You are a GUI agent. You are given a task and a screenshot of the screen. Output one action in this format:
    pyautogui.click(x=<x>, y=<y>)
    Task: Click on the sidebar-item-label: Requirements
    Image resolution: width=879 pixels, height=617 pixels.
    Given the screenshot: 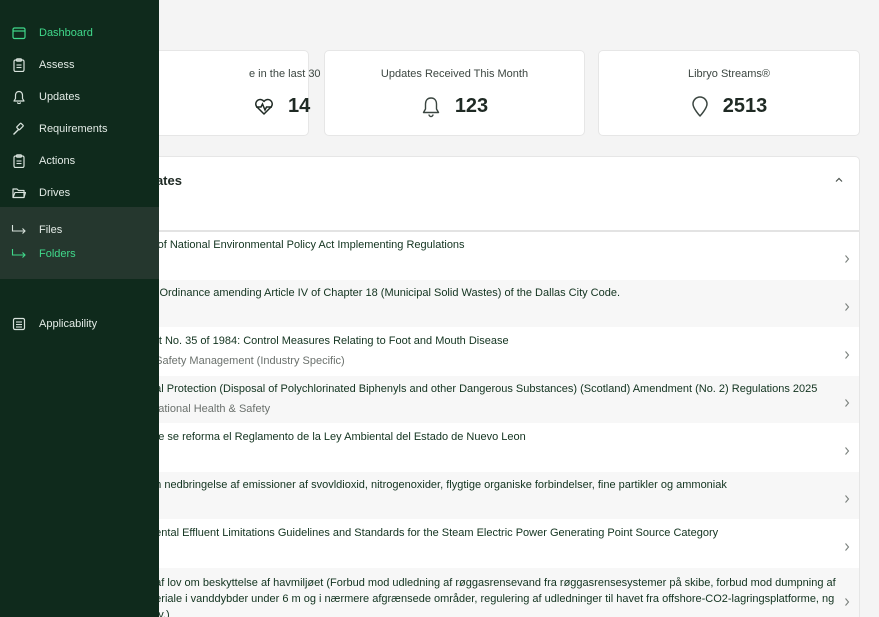 What is the action you would take?
    pyautogui.click(x=73, y=129)
    